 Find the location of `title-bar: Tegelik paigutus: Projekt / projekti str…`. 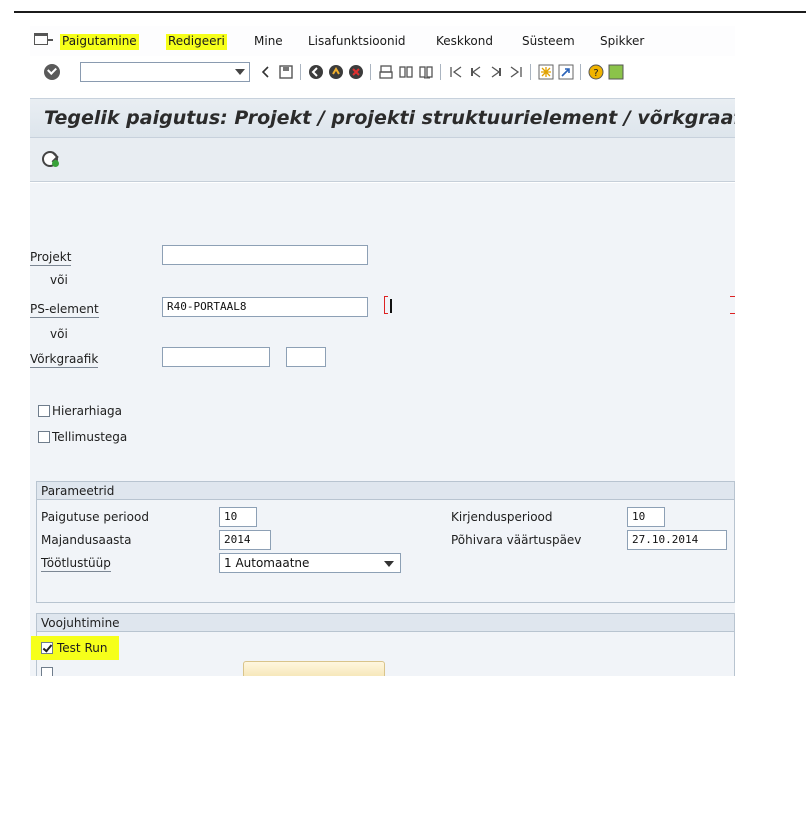

title-bar: Tegelik paigutus: Projekt / projekti str… is located at coordinates (382, 118).